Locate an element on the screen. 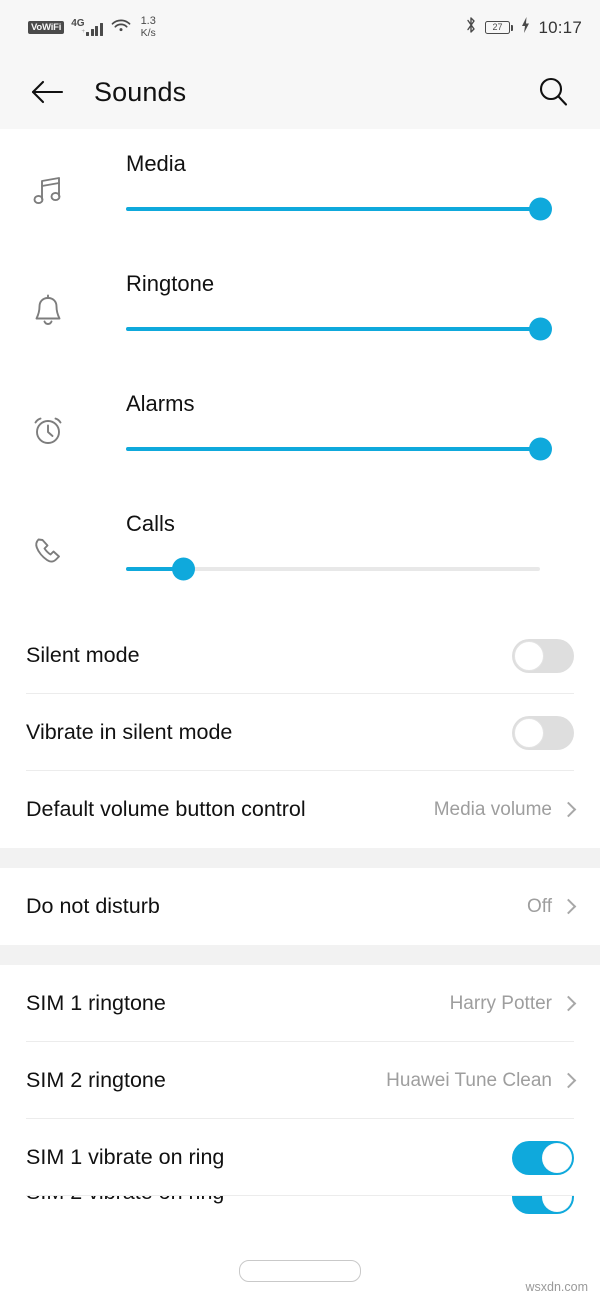 The height and width of the screenshot is (1300, 600). status-bar-right: 27 10:17 is located at coordinates (523, 27).